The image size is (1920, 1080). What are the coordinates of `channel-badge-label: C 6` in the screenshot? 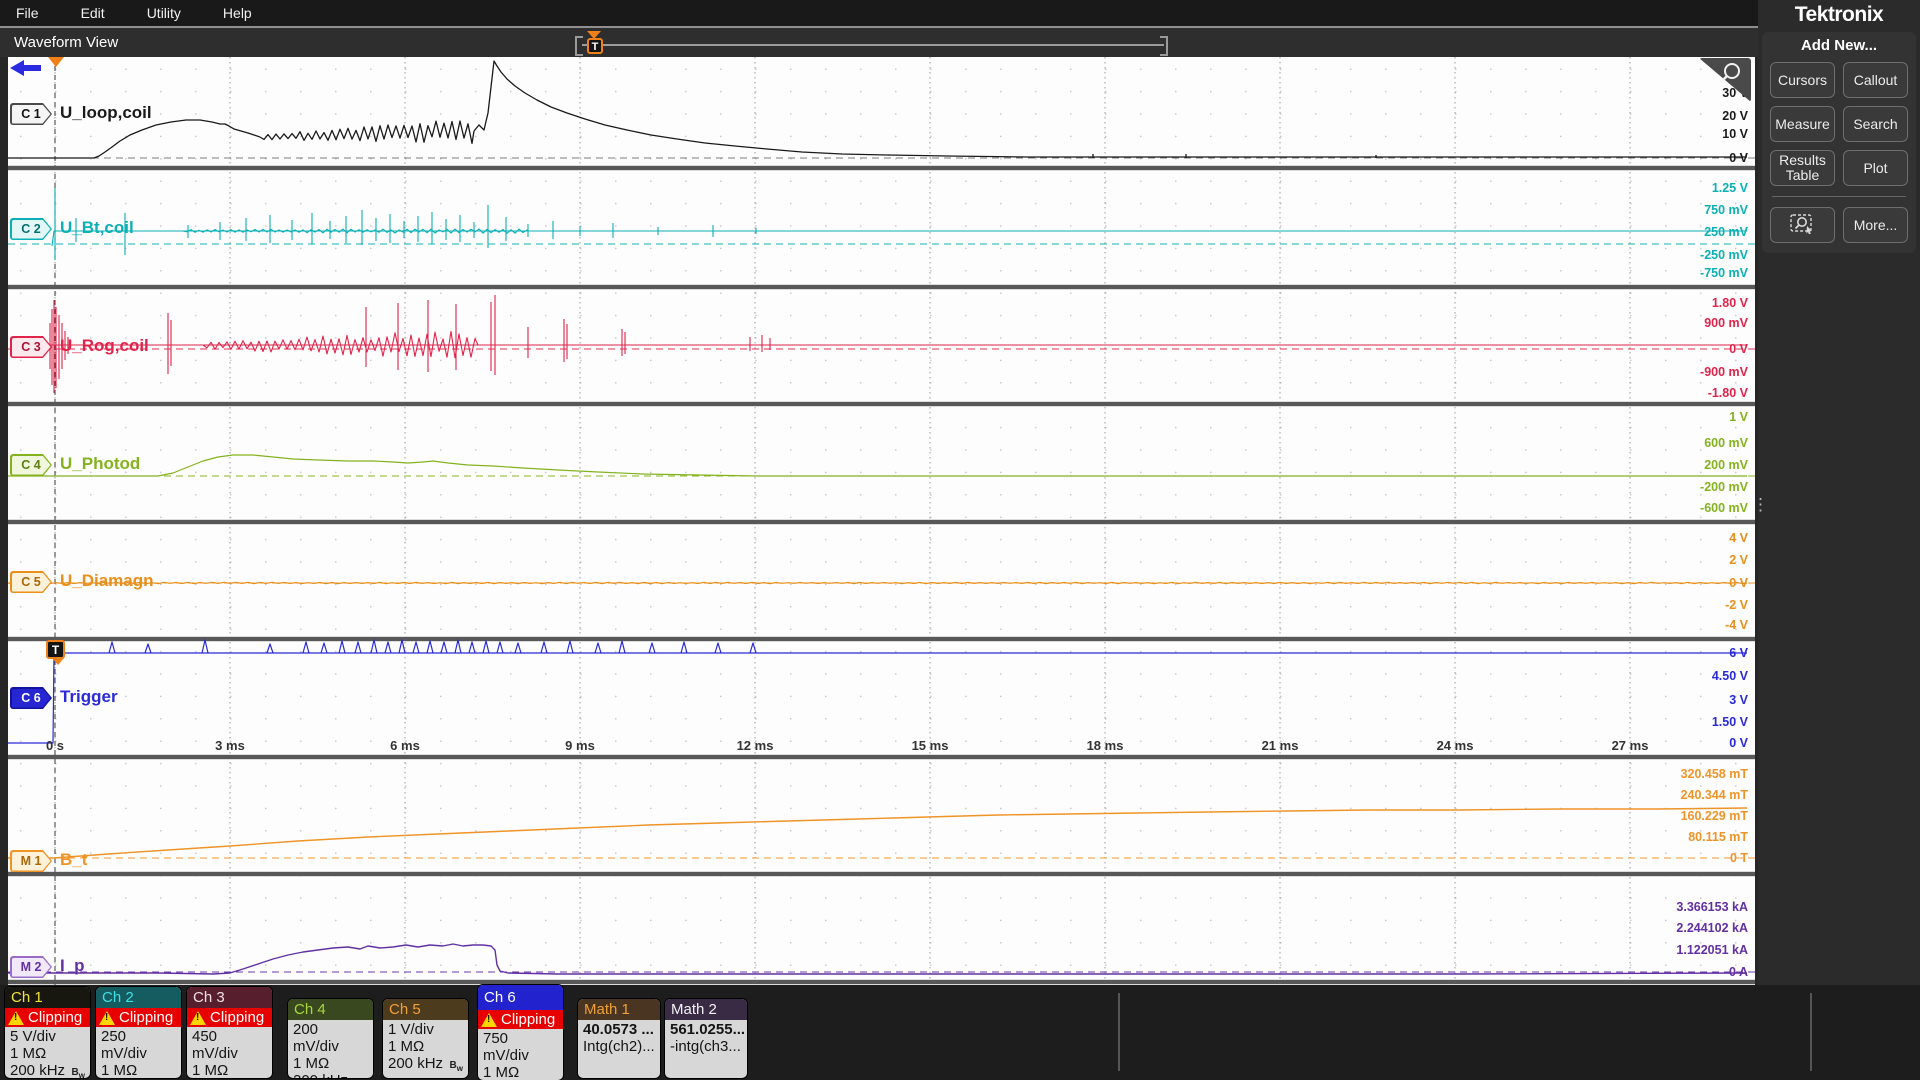 It's located at (31, 698).